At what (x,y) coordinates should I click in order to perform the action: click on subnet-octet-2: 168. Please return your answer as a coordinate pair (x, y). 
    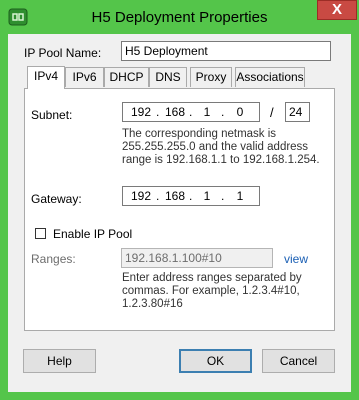
    Looking at the image, I should click on (175, 112).